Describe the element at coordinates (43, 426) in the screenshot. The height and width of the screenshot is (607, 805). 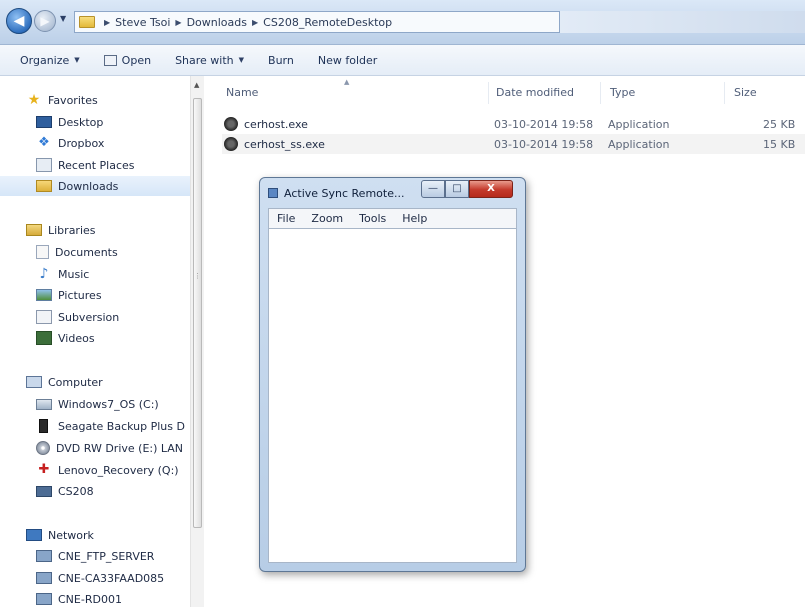
I see `external-drive-icon` at that location.